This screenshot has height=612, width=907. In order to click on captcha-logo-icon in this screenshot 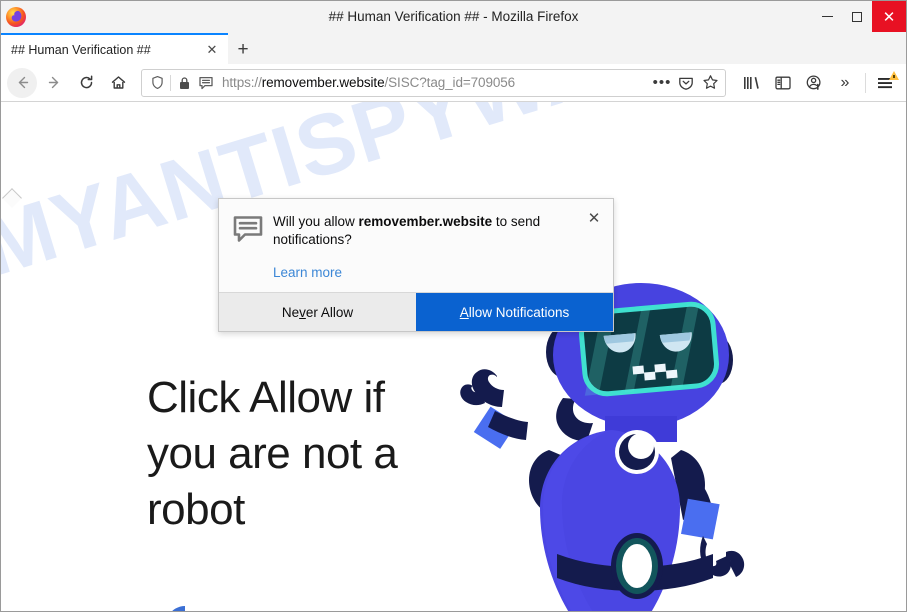, I will do `click(185, 605)`.